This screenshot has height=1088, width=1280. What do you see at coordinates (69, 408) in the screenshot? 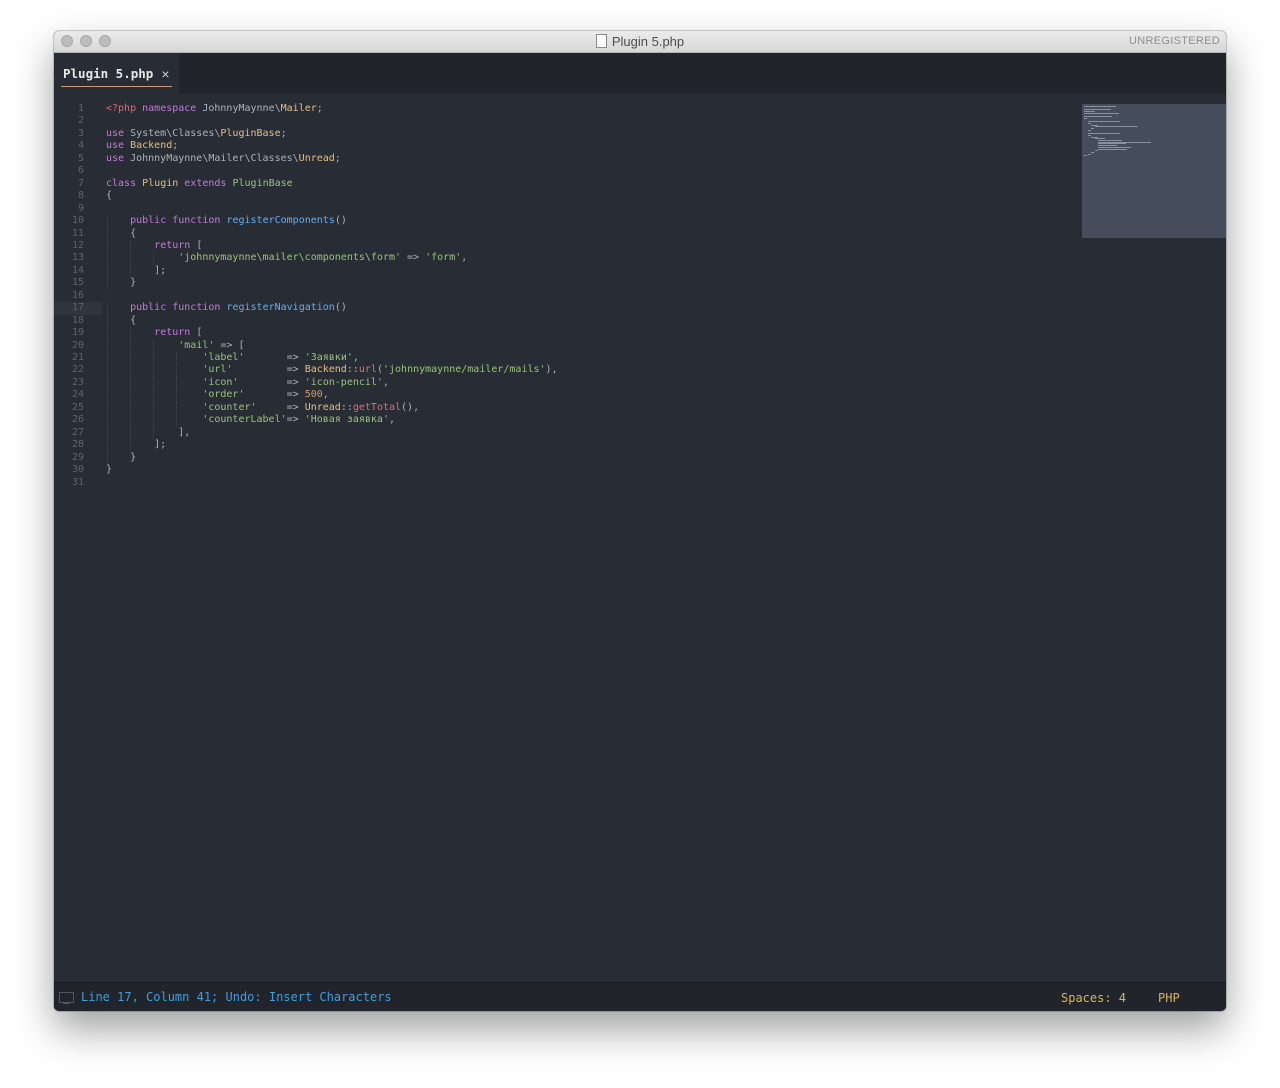
I see `line-number: 25` at bounding box center [69, 408].